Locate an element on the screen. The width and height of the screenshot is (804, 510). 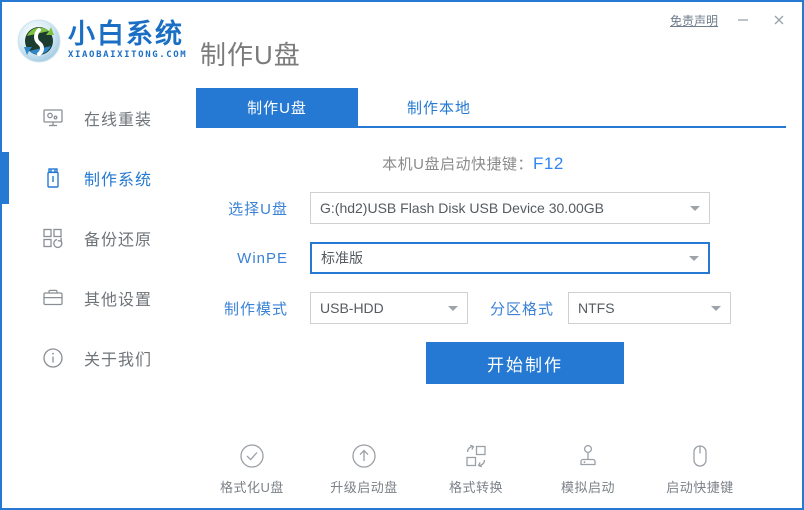
boot-key-value: F12 is located at coordinates (548, 163).